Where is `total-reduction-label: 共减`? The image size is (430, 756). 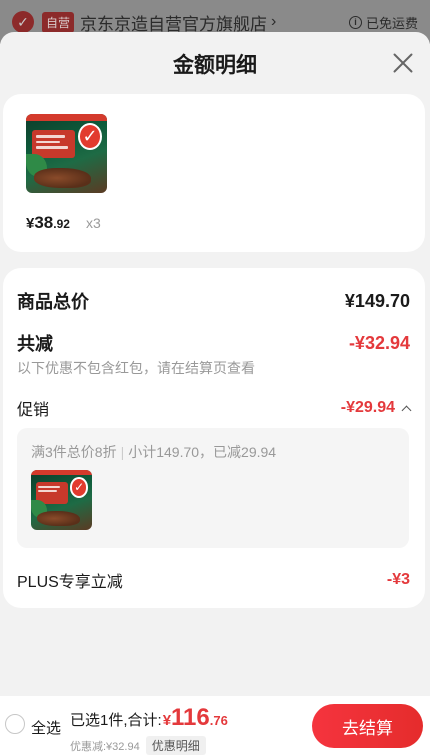 total-reduction-label: 共减 is located at coordinates (35, 344).